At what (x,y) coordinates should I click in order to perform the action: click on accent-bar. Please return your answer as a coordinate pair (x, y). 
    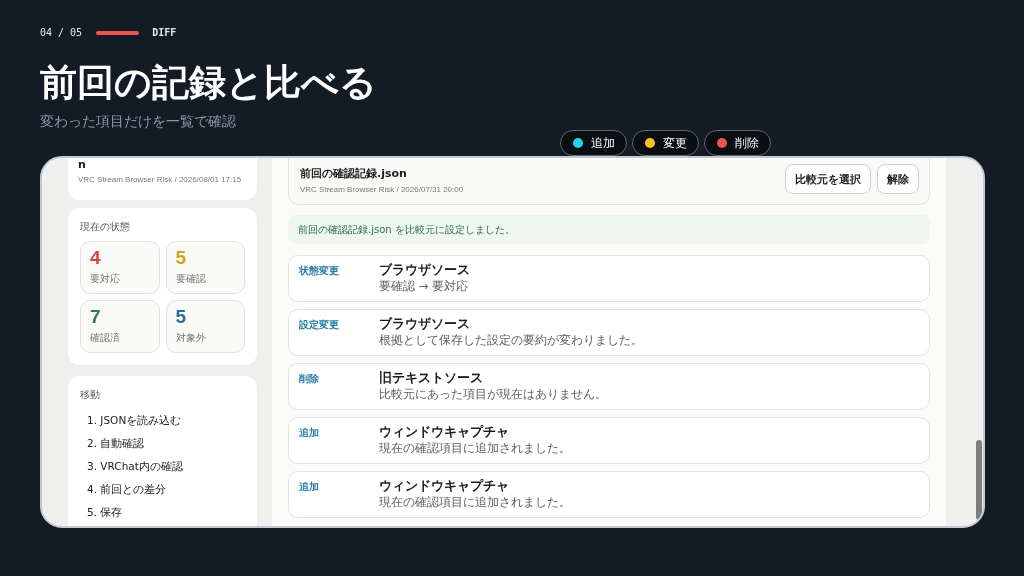
    Looking at the image, I should click on (118, 33).